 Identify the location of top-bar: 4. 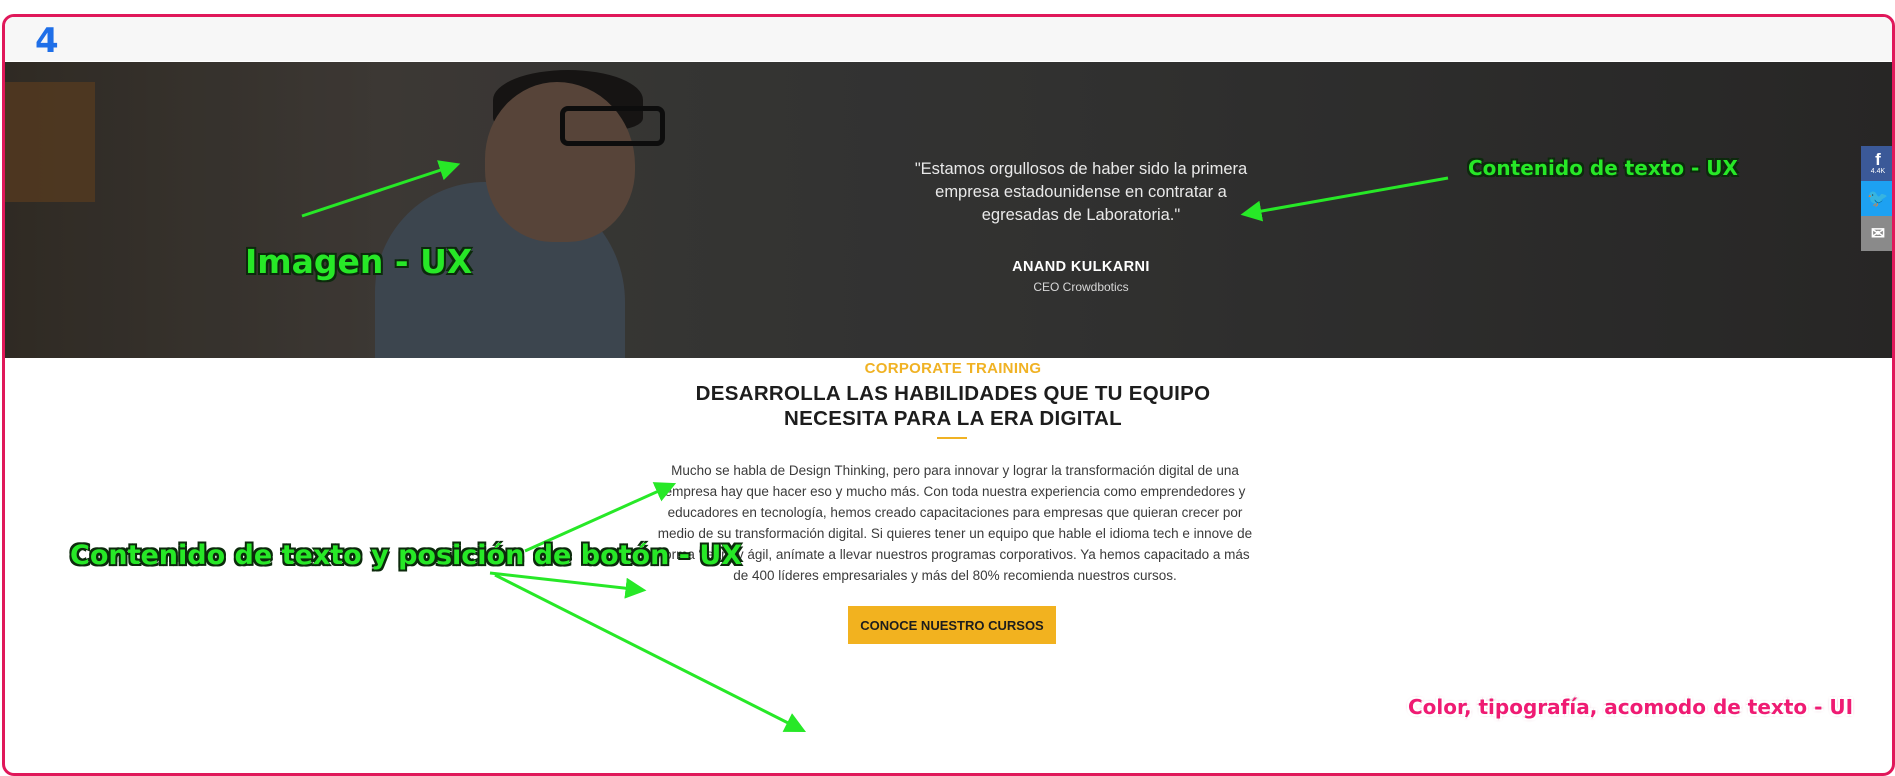
(948, 39).